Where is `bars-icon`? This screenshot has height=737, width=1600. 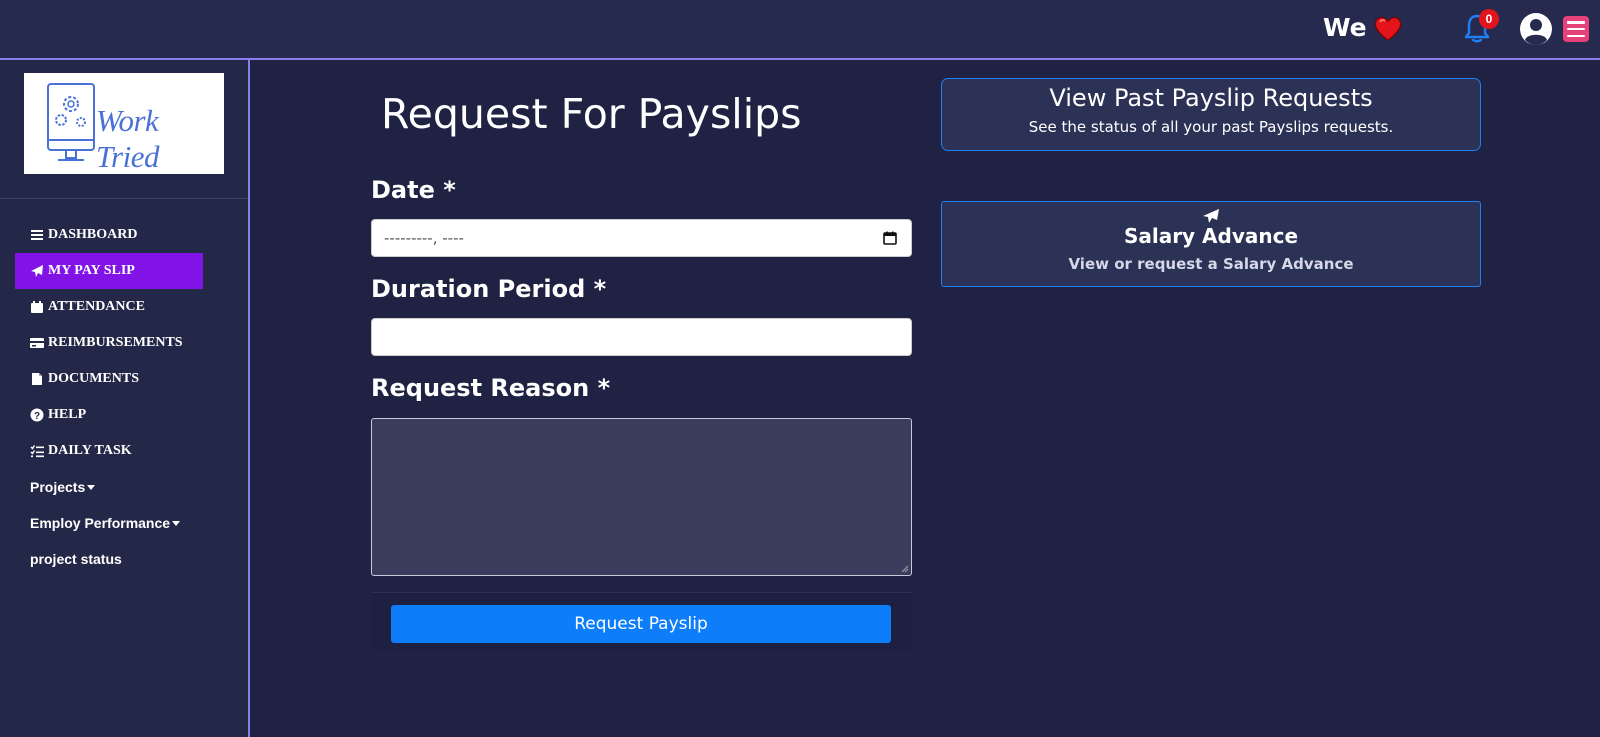
bars-icon is located at coordinates (37, 235).